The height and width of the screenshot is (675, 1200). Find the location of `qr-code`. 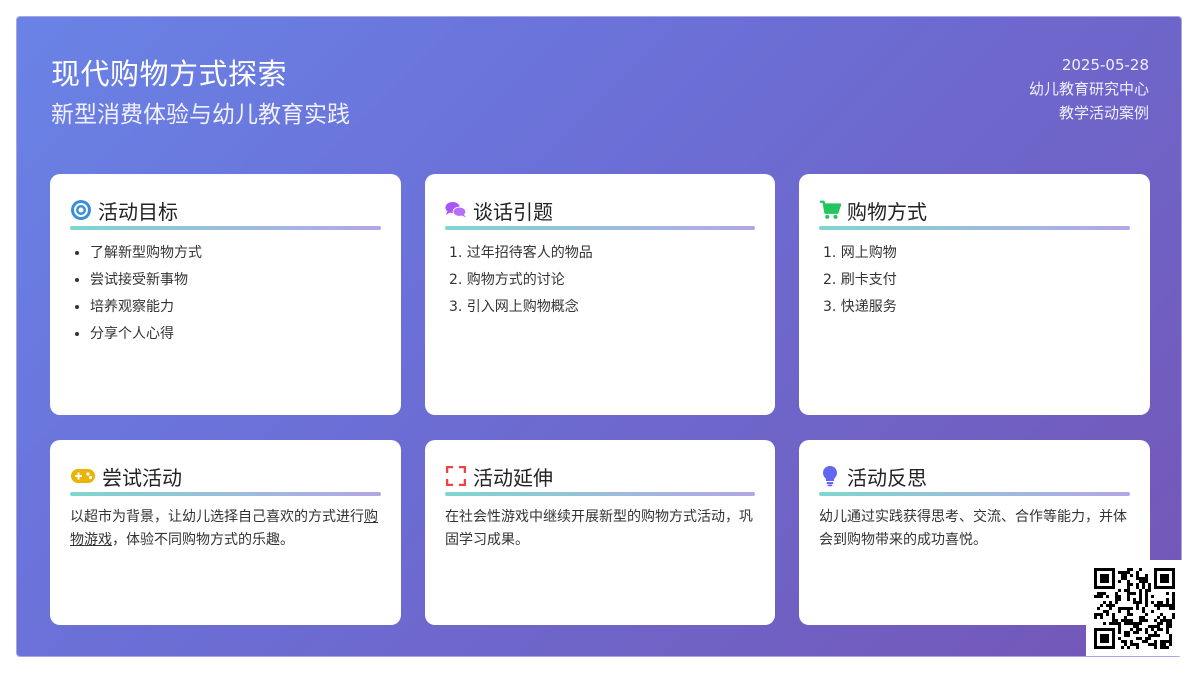

qr-code is located at coordinates (1134, 608).